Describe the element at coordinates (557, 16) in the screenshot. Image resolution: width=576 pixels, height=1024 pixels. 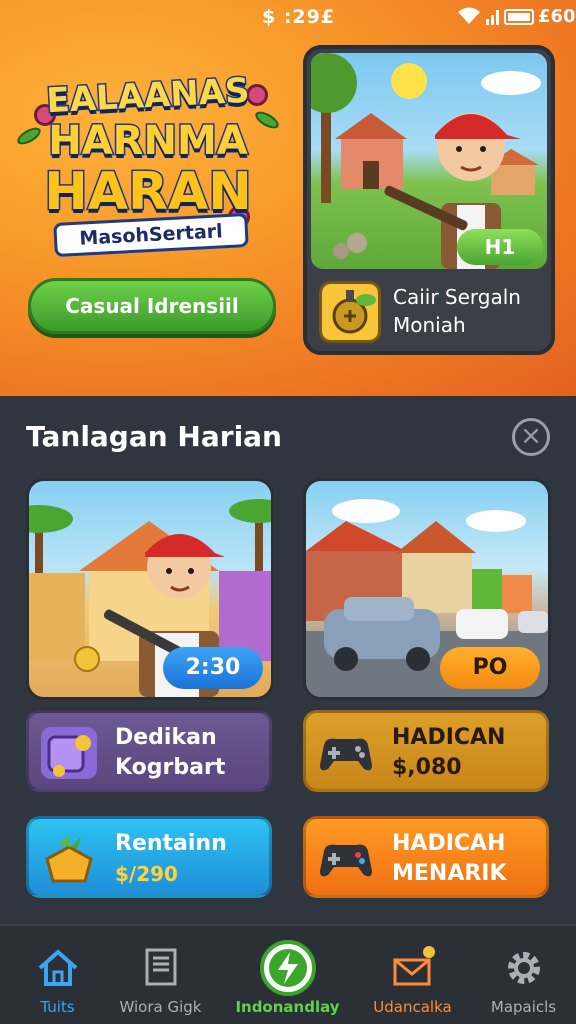
I see `battery-text: £60` at that location.